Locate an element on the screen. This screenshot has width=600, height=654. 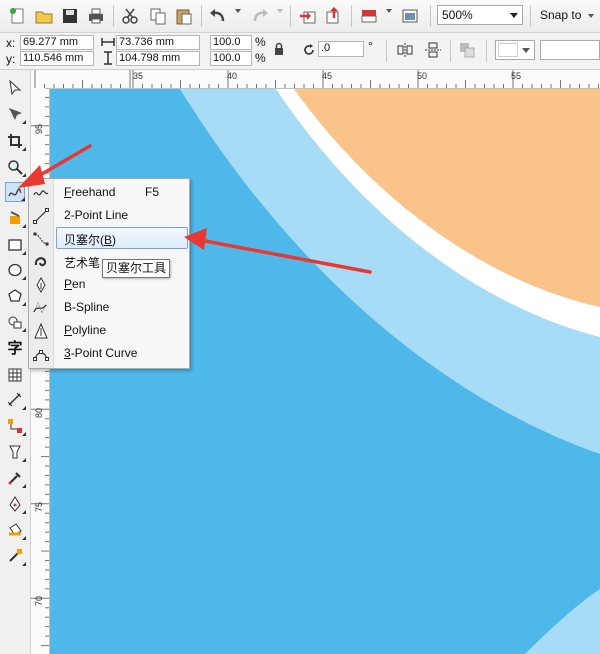
zoom-tool-icon is located at coordinates (15, 167).